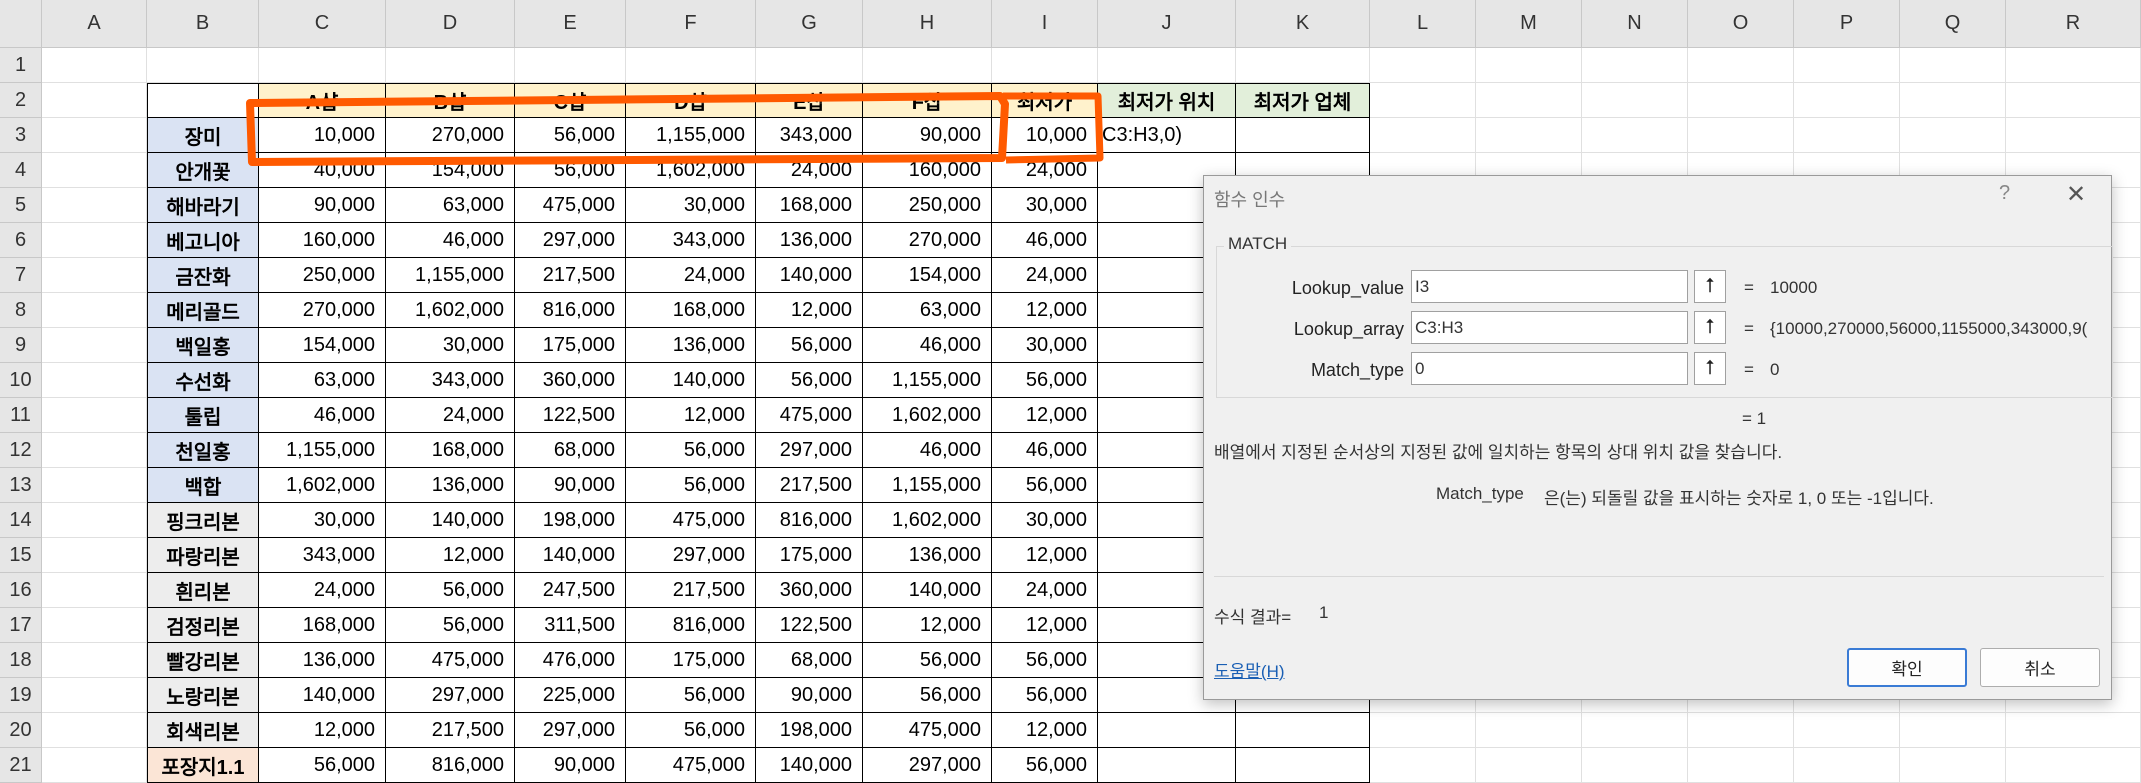  I want to click on product-name: 툴립, so click(203, 415).